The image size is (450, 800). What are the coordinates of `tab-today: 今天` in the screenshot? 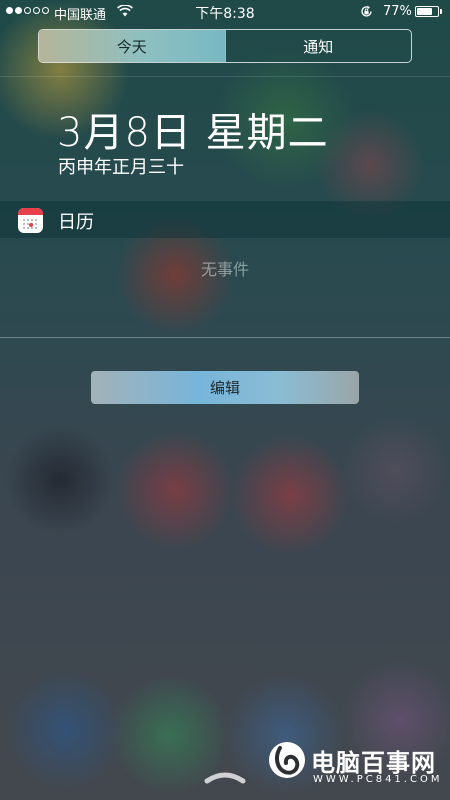 It's located at (132, 46).